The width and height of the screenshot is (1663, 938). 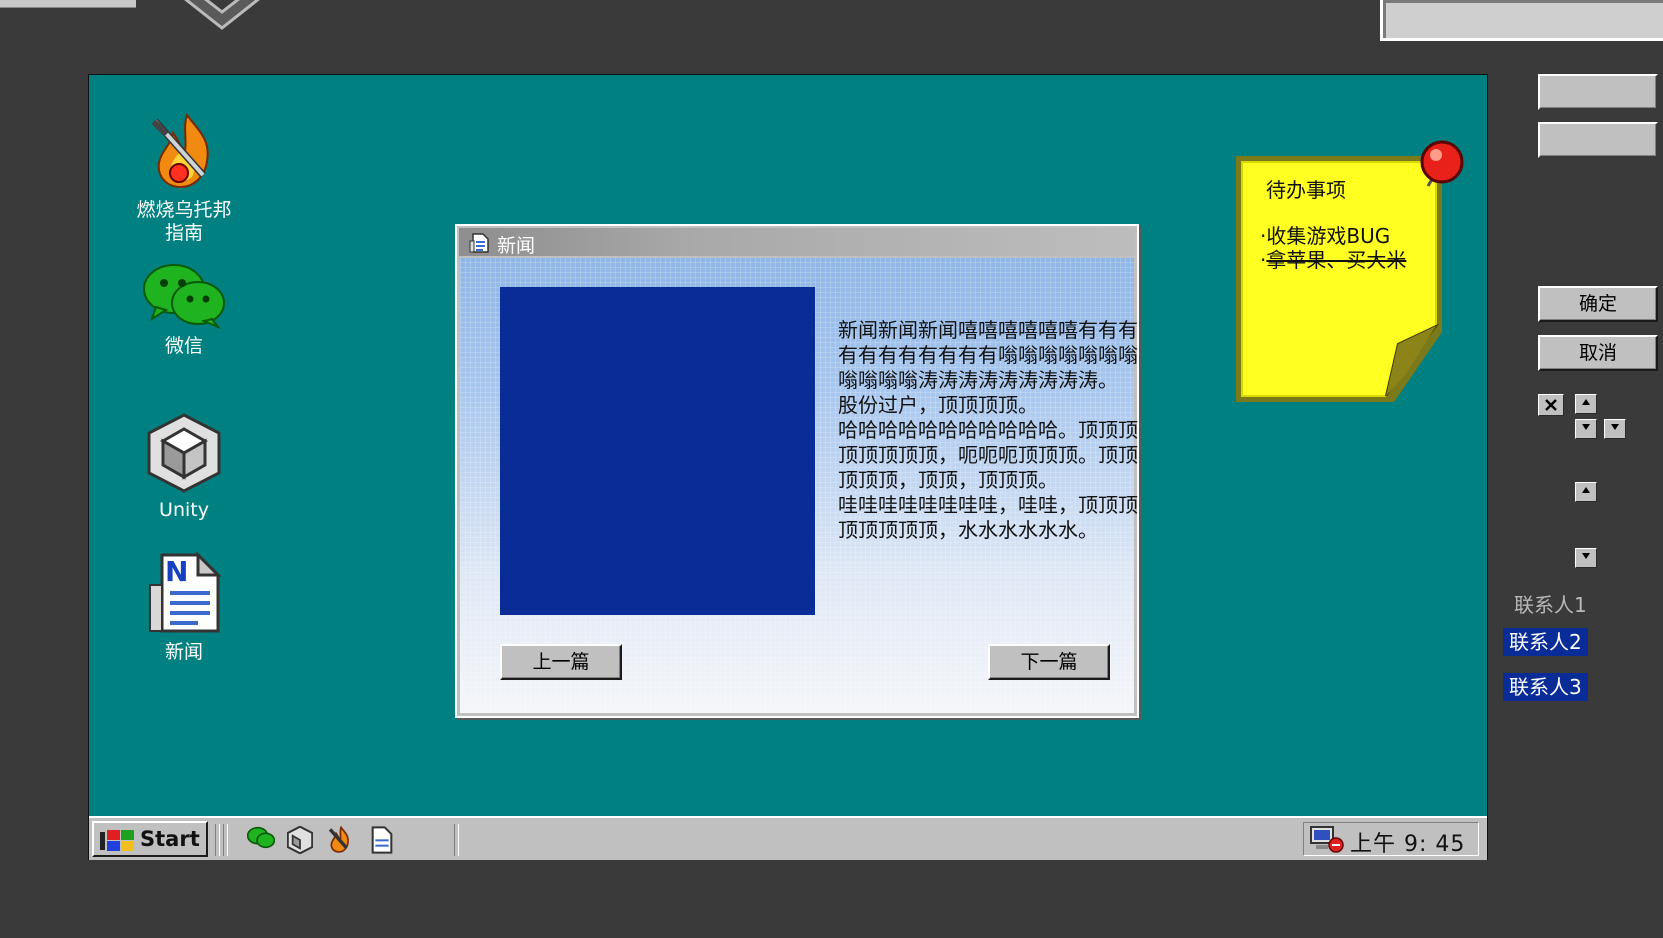 I want to click on taskbar: Start 上午 9: 45, so click(x=788, y=838).